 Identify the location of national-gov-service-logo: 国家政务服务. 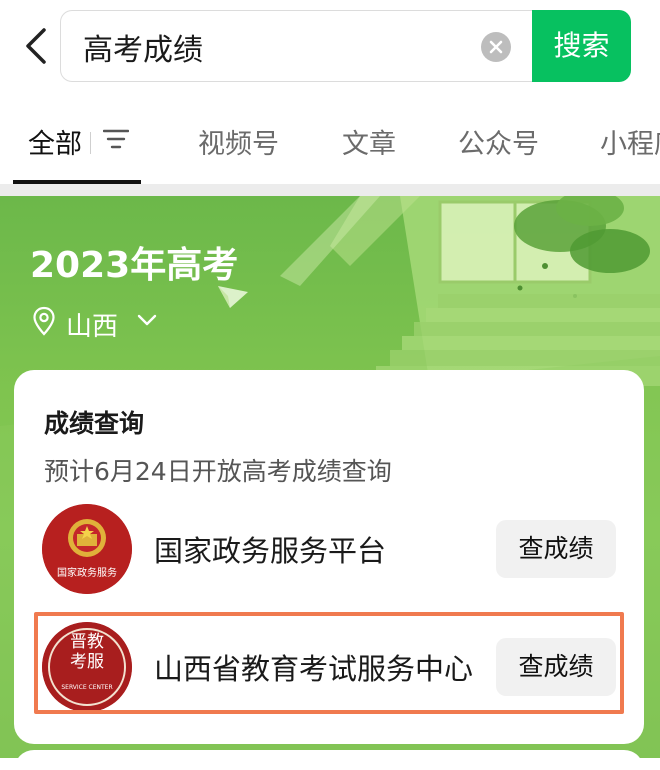
(87, 549).